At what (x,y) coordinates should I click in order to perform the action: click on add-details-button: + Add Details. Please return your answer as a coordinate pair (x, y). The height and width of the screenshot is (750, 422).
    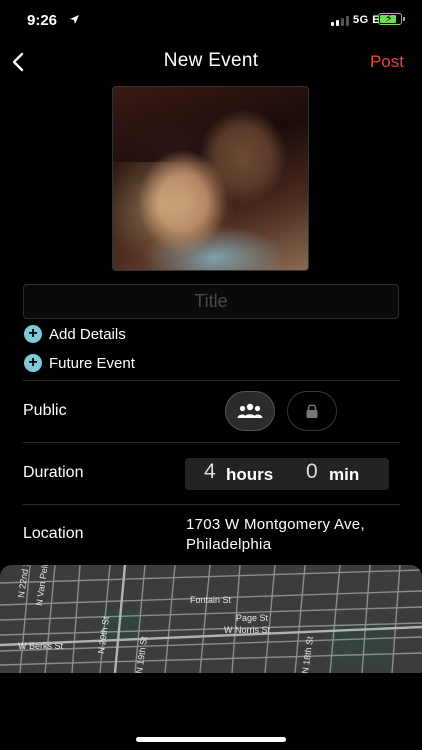
    Looking at the image, I should click on (75, 334).